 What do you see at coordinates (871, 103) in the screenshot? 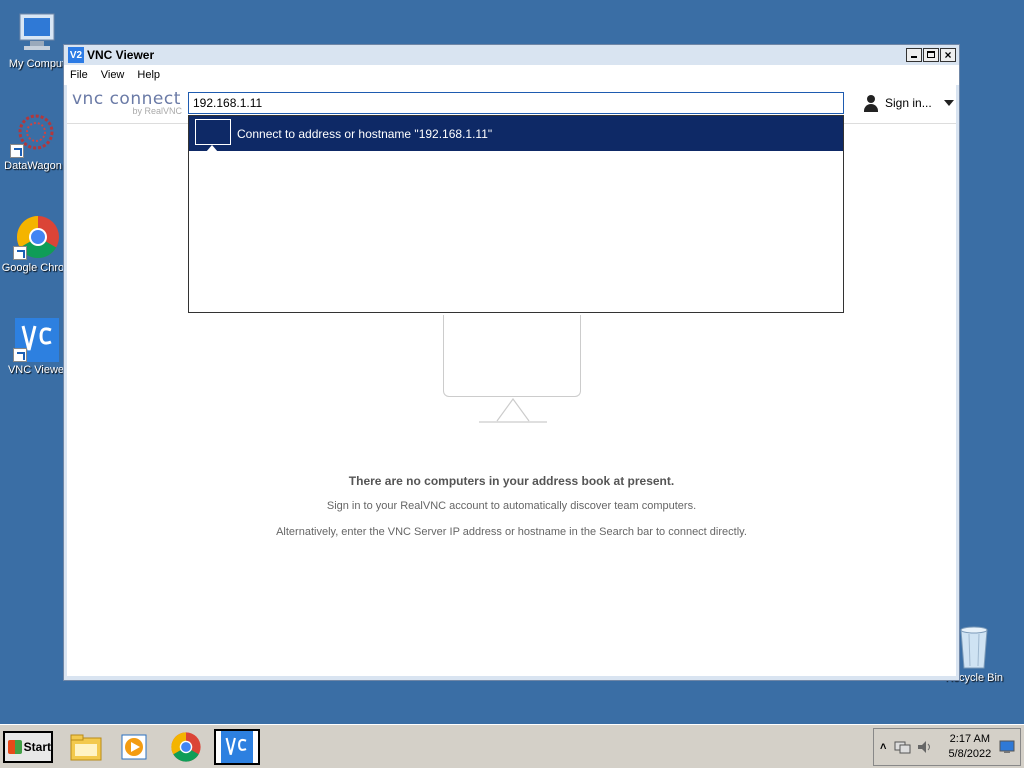
I see `user-icon` at bounding box center [871, 103].